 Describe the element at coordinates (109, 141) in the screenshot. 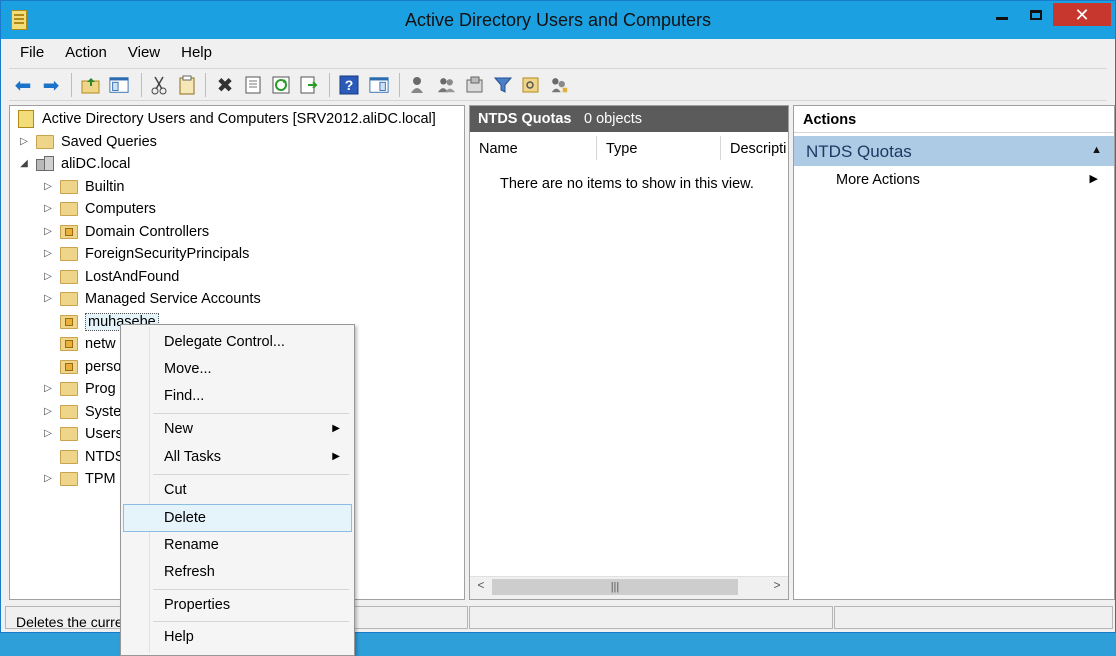

I see `tree-item-label: Saved Queries` at that location.